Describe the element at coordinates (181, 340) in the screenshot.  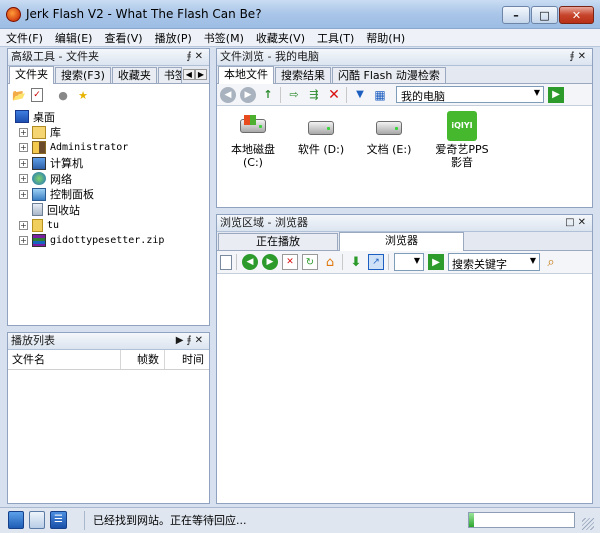
I see `play-icon: ▶` at that location.